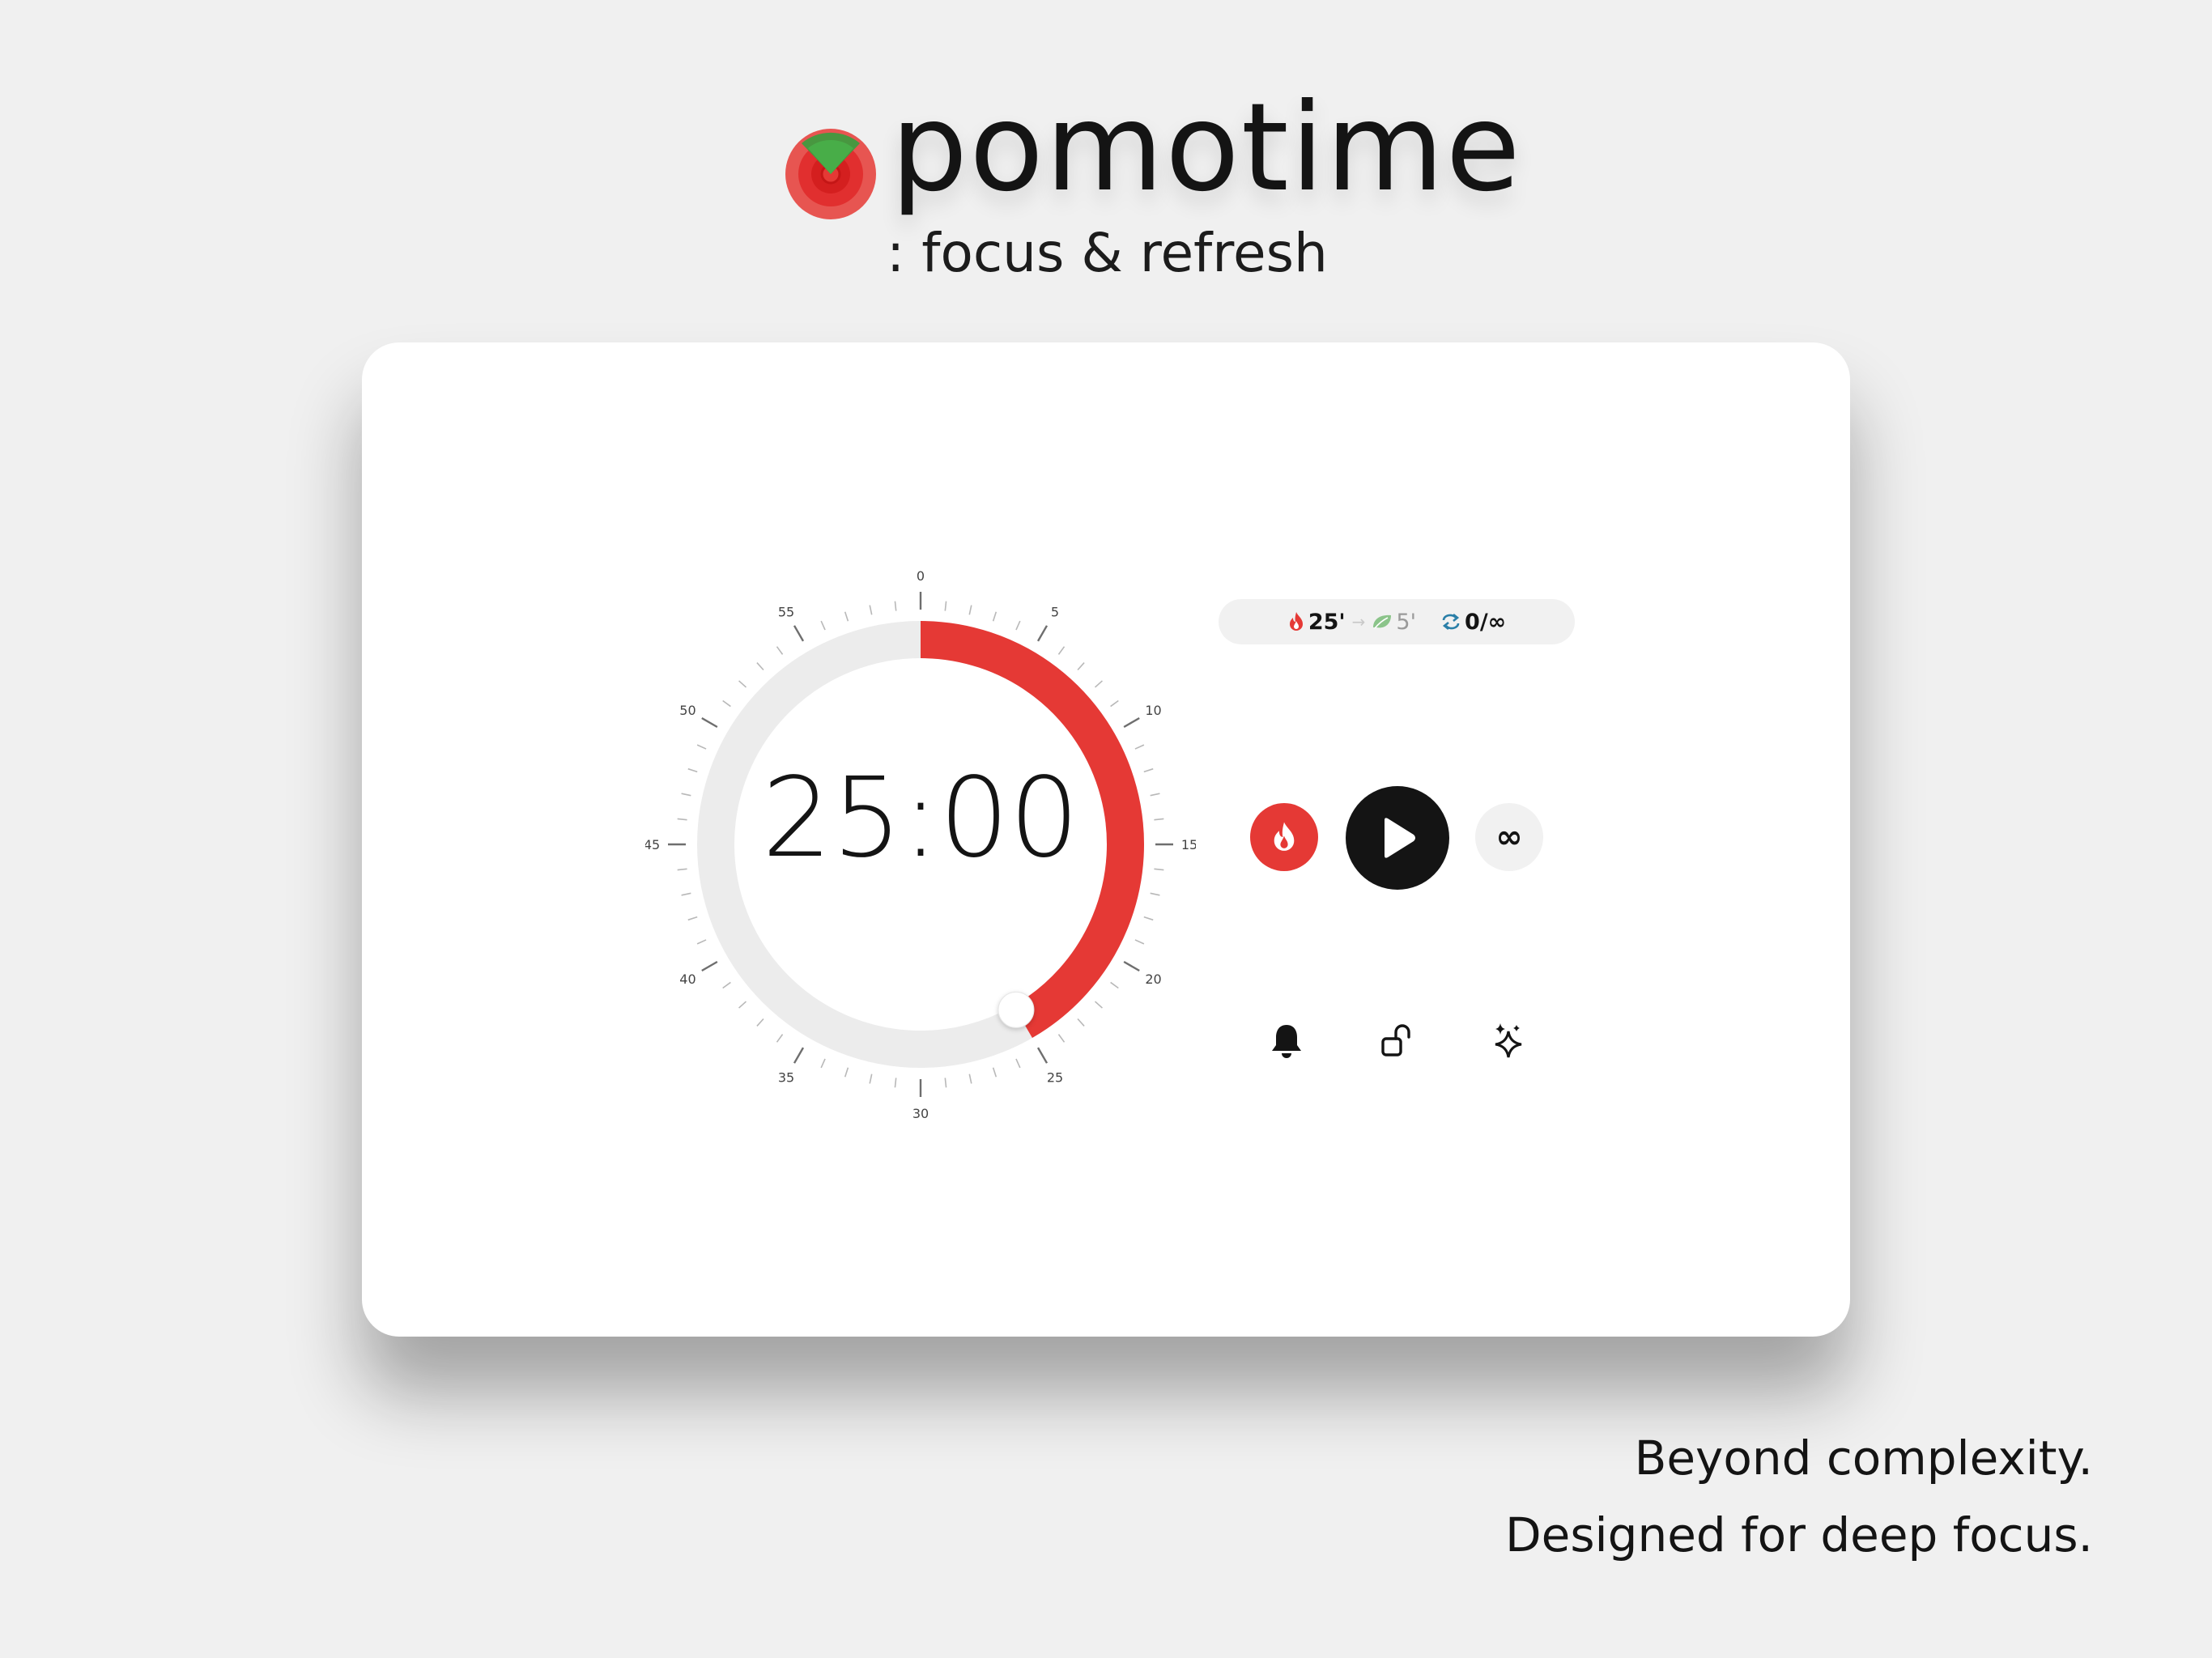  I want to click on break-duration: 5', so click(1394, 622).